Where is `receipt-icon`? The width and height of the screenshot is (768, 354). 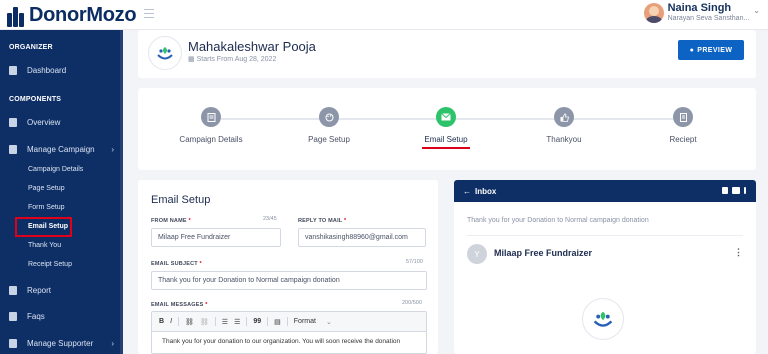 receipt-icon is located at coordinates (683, 117).